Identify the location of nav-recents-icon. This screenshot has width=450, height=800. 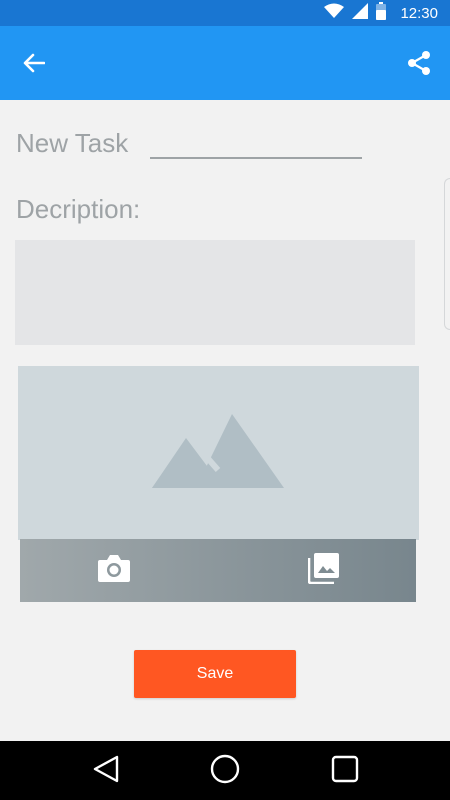
(345, 771).